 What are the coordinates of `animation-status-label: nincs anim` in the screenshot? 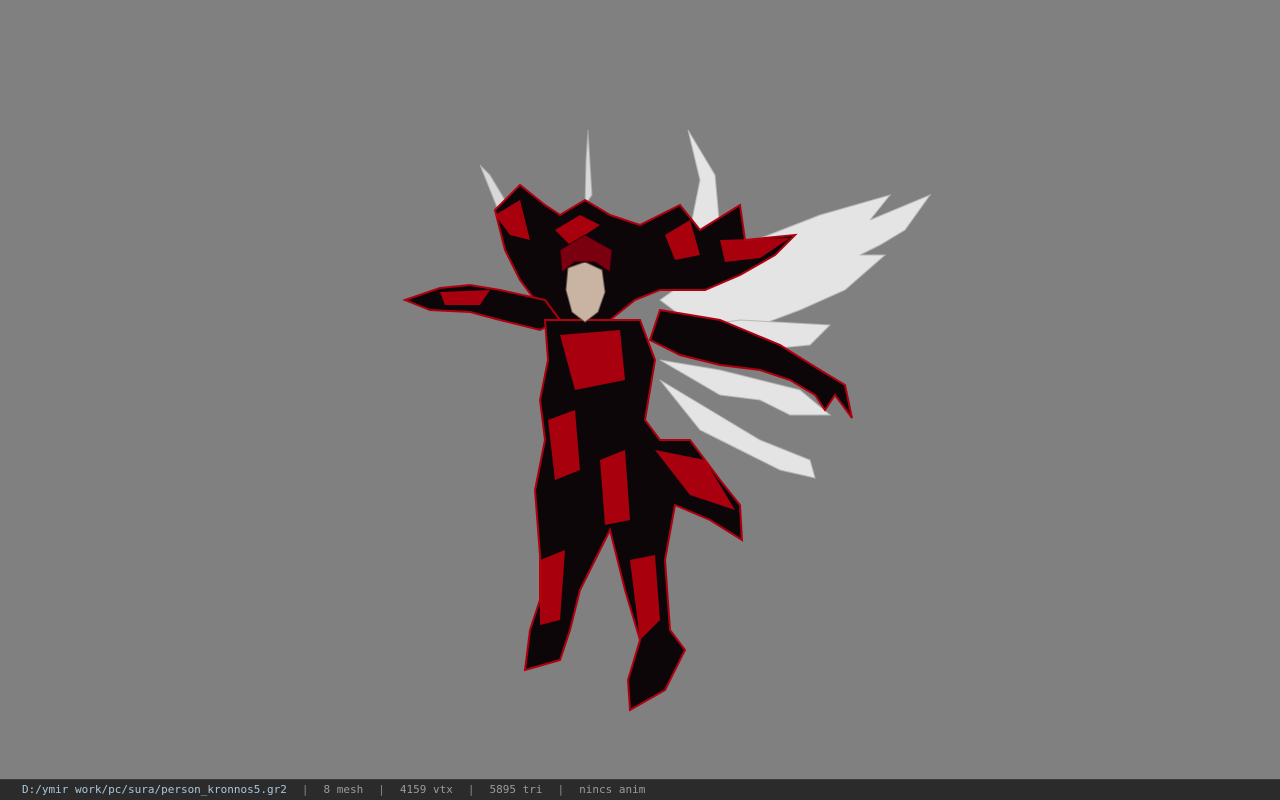 It's located at (612, 789).